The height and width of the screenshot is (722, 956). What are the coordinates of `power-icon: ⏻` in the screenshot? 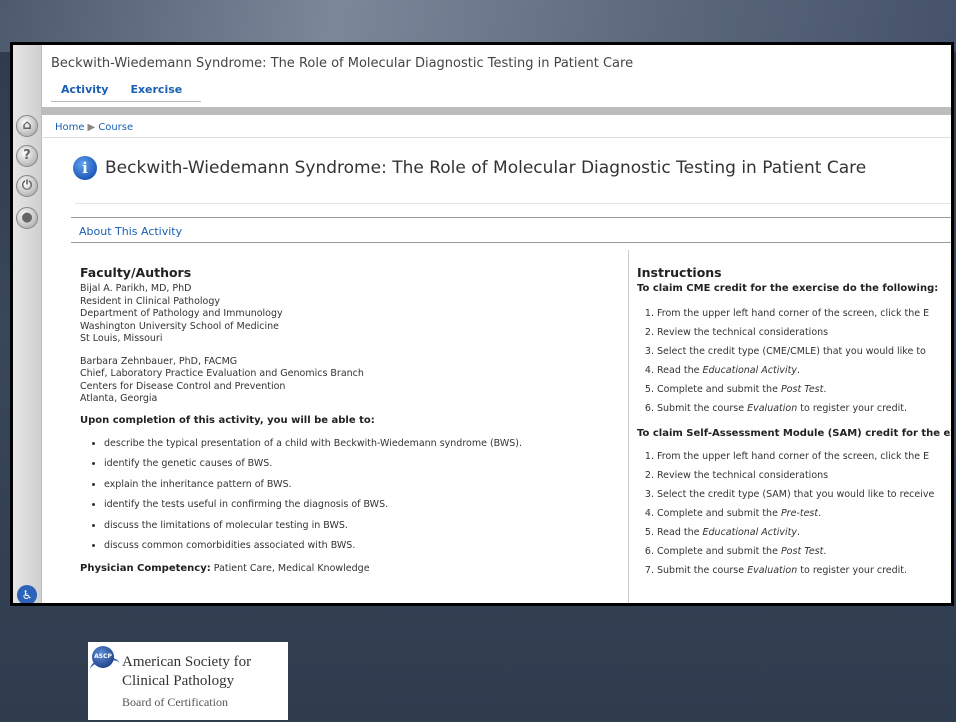 It's located at (27, 186).